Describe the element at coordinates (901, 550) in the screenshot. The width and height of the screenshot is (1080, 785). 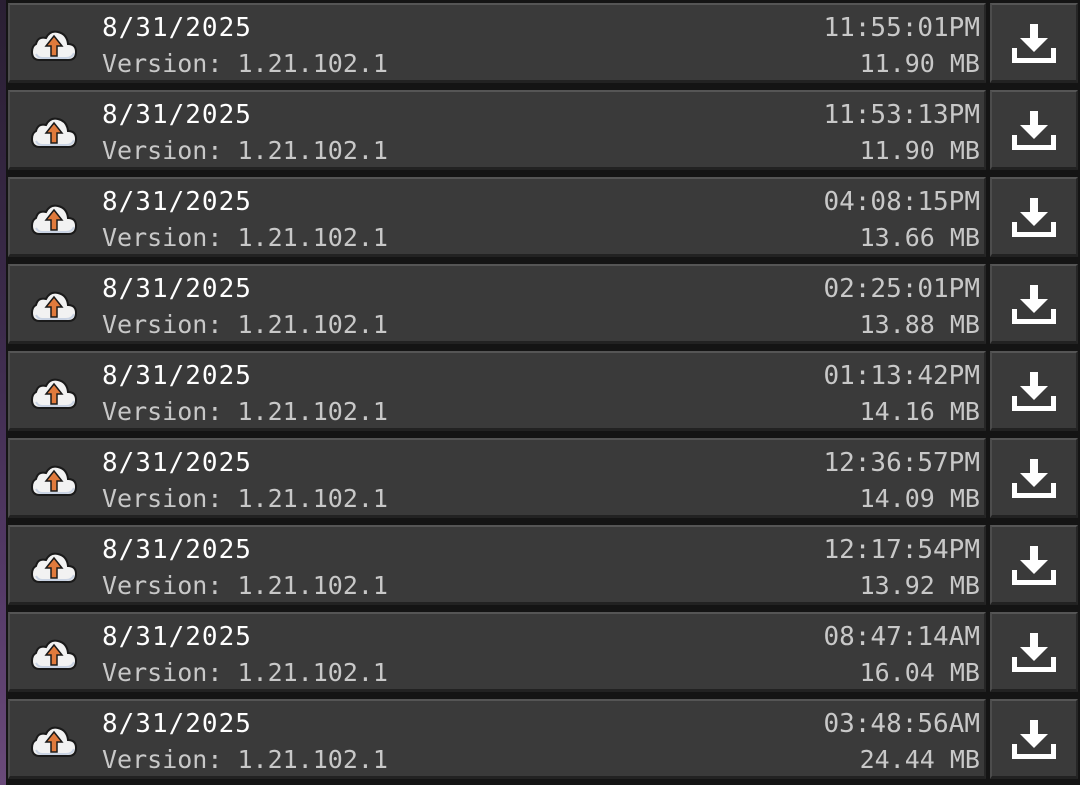
I see `backup-time: 12:17:54PM` at that location.